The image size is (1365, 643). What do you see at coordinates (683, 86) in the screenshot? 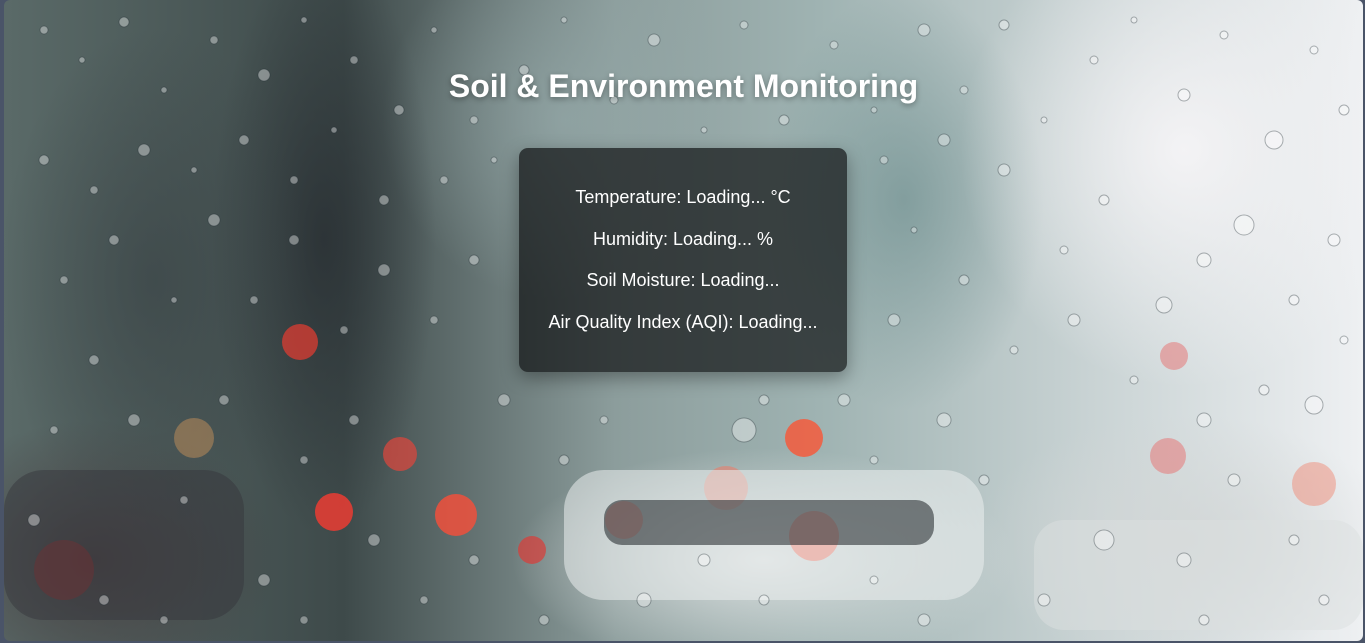
I see `page-title: Soil & Environment Monitoring` at bounding box center [683, 86].